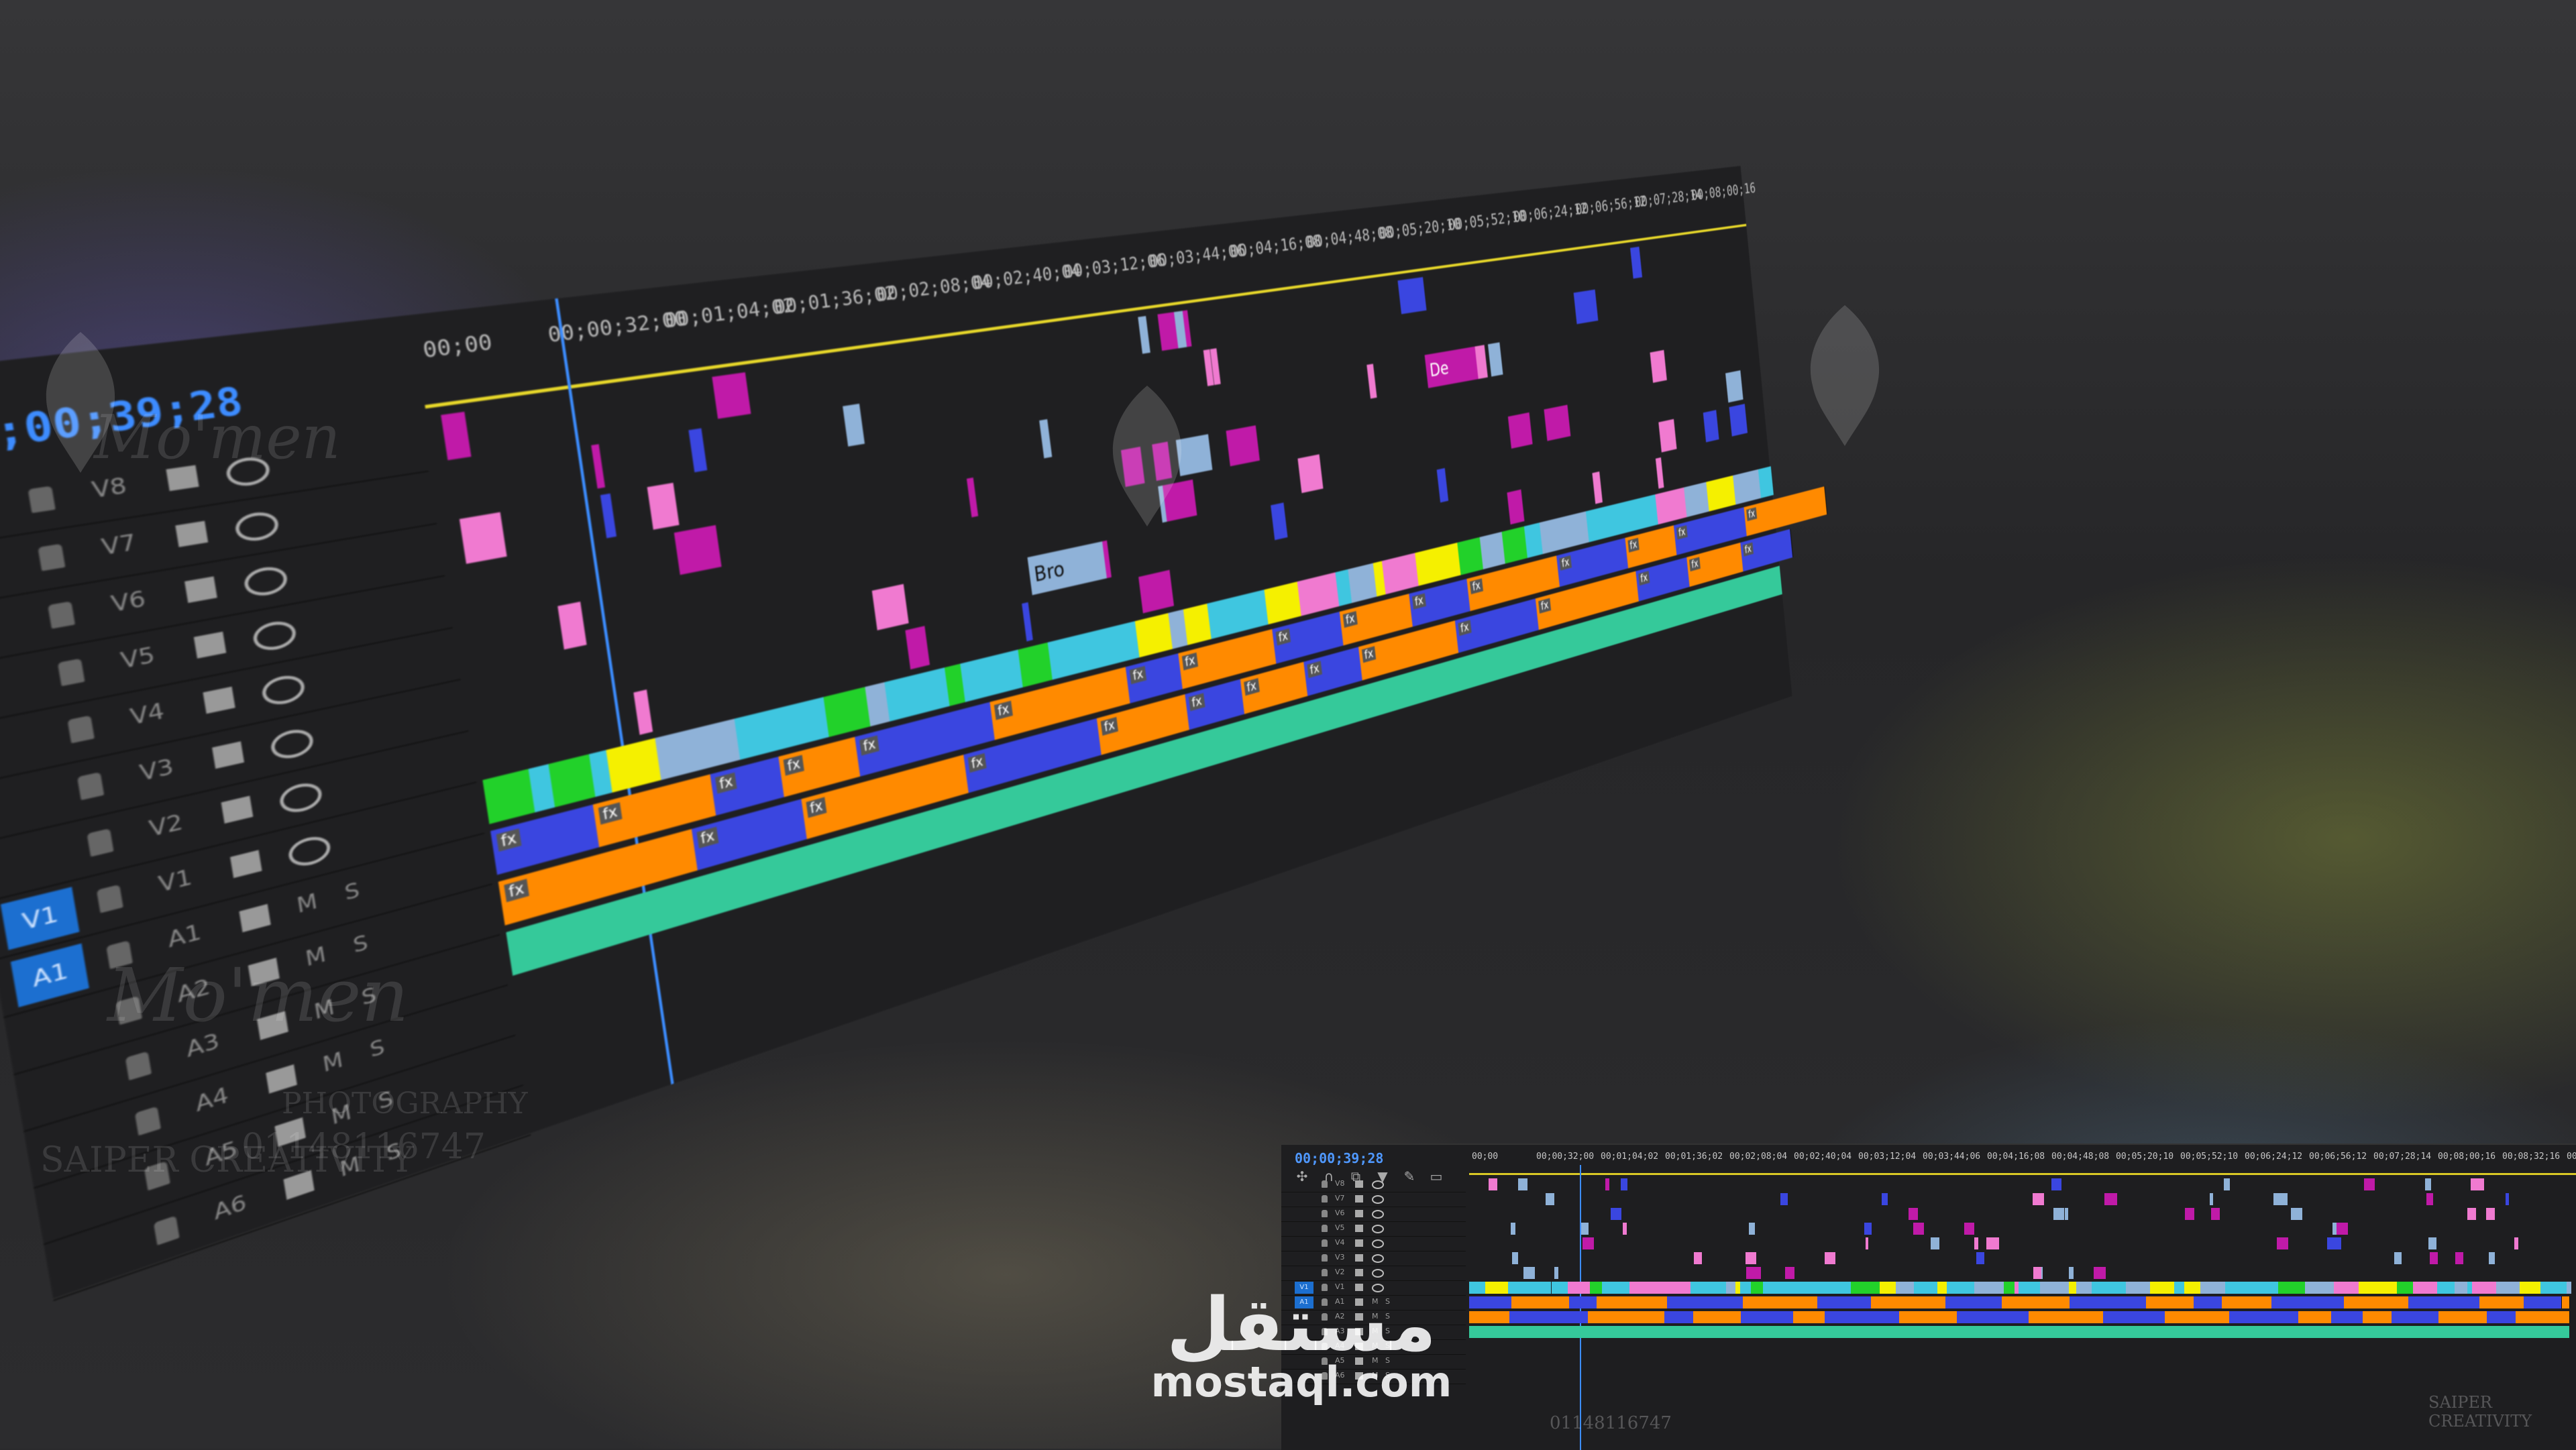 The height and width of the screenshot is (1450, 2576). What do you see at coordinates (1451, 367) in the screenshot?
I see `video-clip-de: De` at bounding box center [1451, 367].